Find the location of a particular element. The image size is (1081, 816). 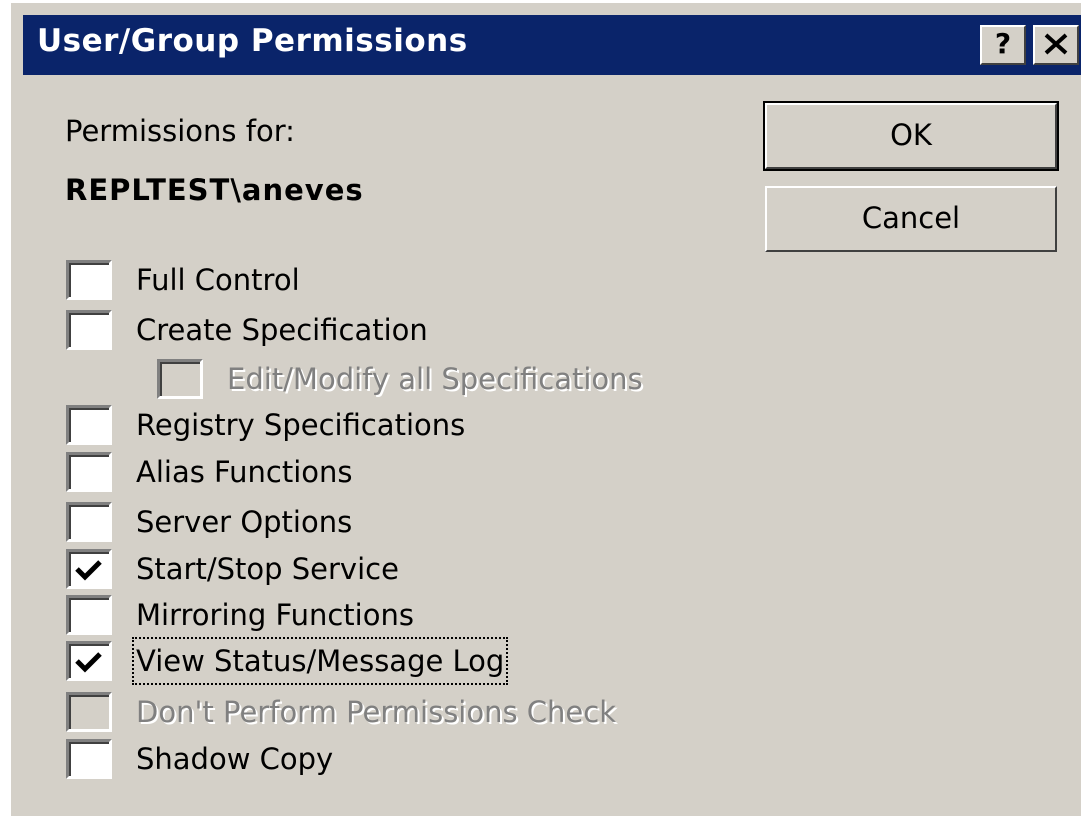

close-button is located at coordinates (1056, 45).